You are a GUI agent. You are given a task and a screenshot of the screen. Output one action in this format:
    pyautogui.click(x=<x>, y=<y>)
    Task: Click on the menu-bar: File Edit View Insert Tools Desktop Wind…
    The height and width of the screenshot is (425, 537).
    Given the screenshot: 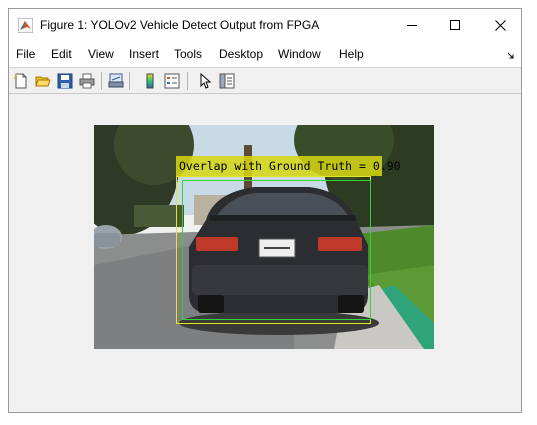 What is the action you would take?
    pyautogui.click(x=265, y=54)
    